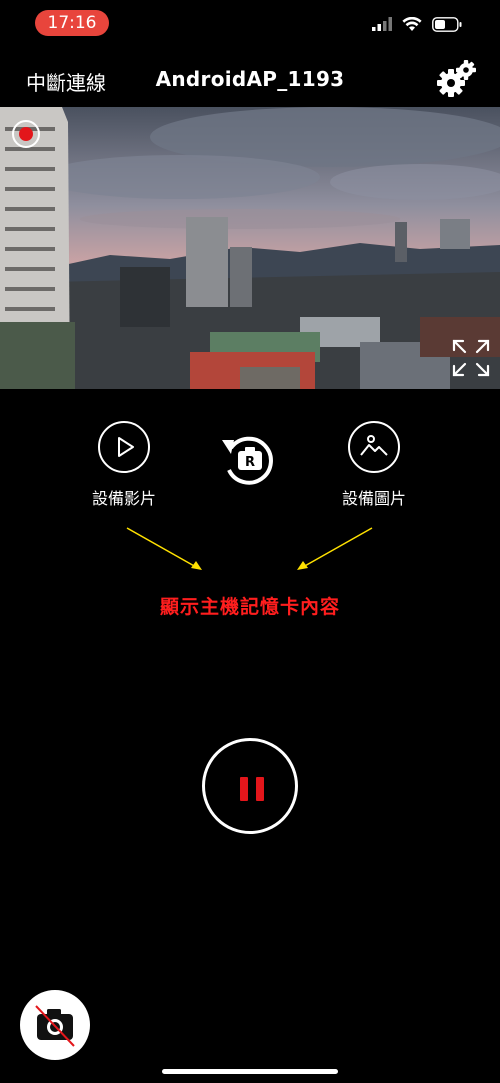  I want to click on wifi-icon, so click(412, 23).